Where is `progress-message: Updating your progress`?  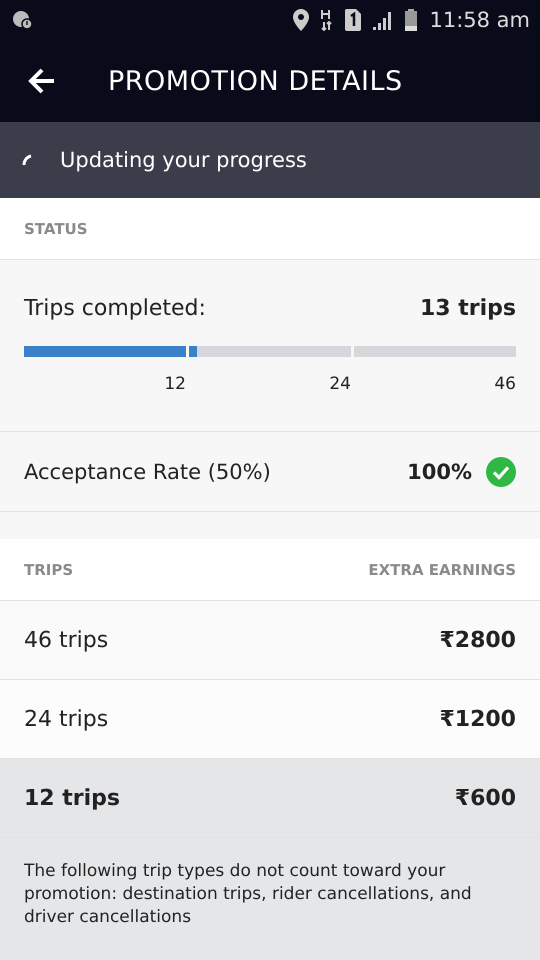
progress-message: Updating your progress is located at coordinates (183, 160).